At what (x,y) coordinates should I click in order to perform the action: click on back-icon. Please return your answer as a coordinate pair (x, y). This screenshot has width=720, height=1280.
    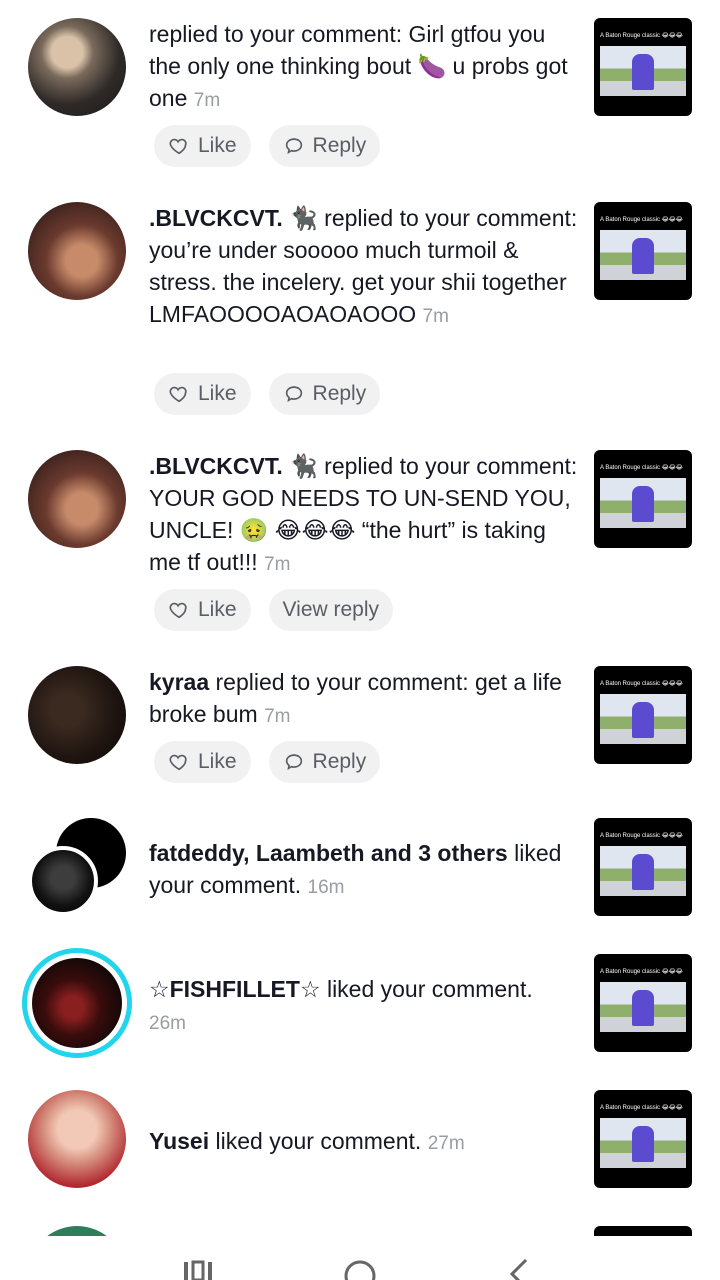
    Looking at the image, I should click on (520, 1268).